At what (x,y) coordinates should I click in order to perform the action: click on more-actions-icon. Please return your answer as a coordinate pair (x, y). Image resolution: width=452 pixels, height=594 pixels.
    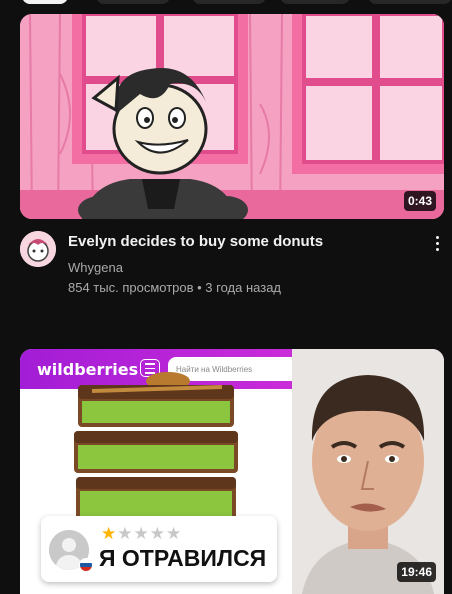
    Looking at the image, I should click on (437, 244).